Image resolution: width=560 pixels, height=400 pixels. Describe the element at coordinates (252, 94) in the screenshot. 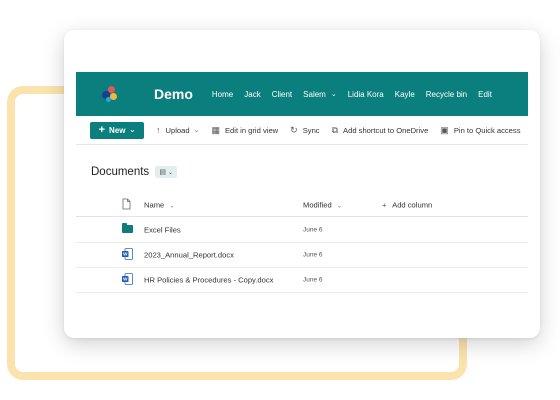

I see `nav-jack: Jack` at that location.